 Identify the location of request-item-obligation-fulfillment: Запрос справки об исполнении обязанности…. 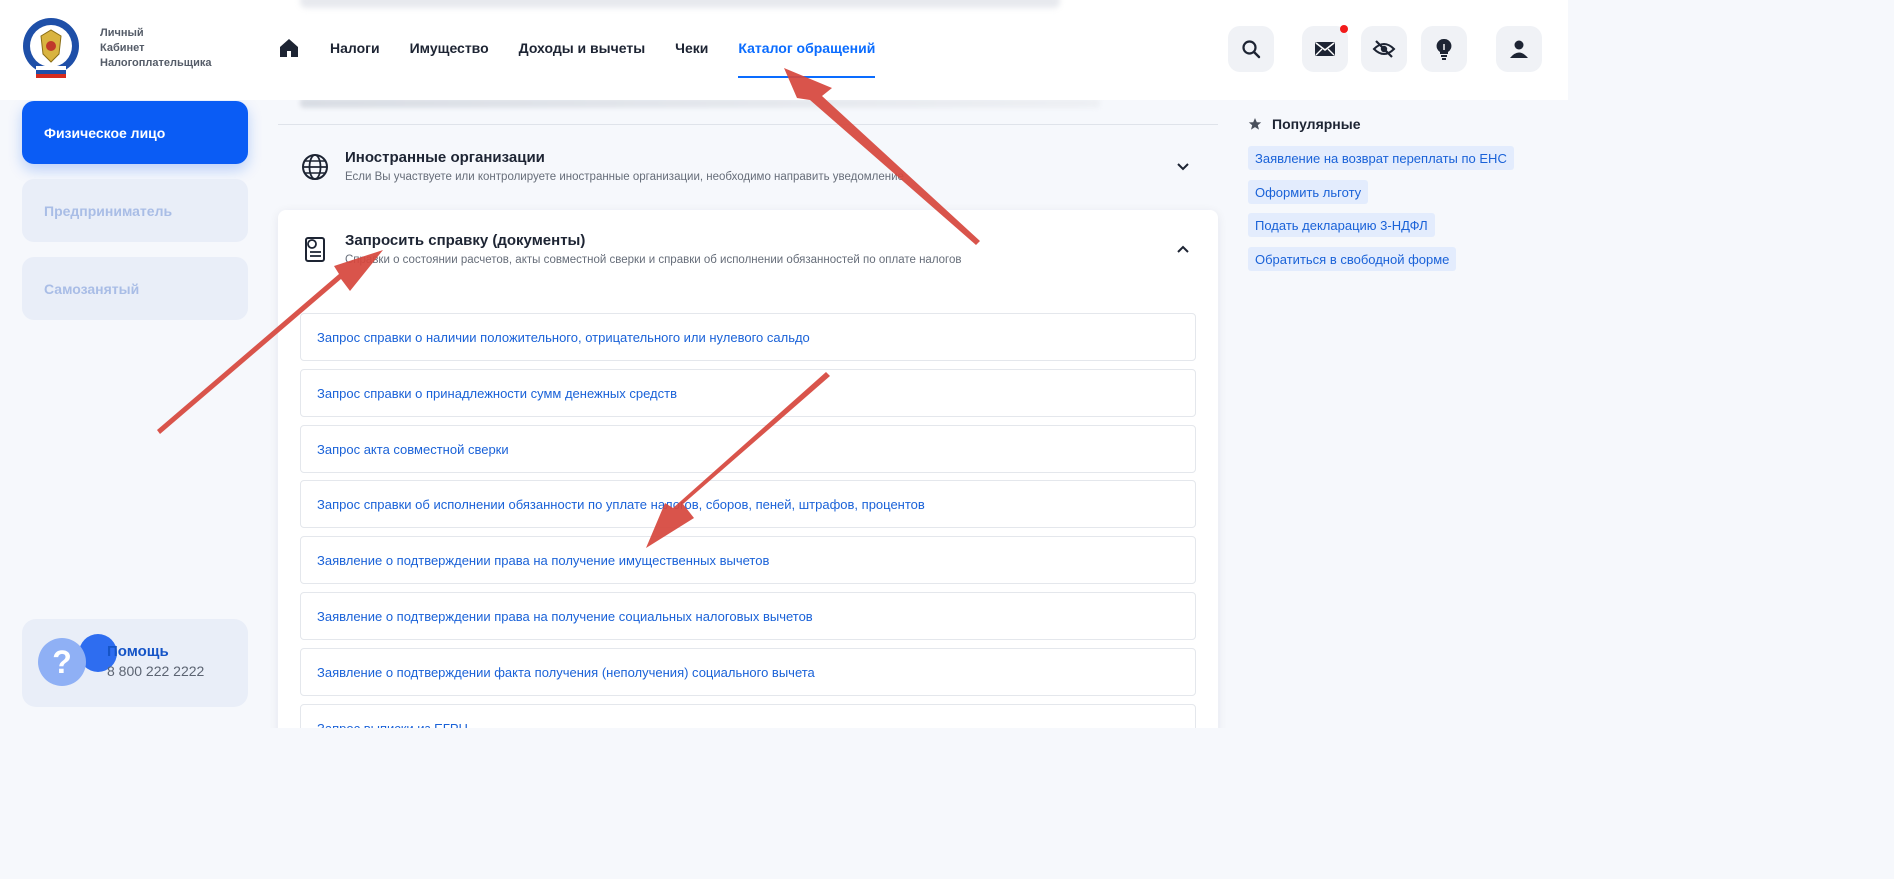
(748, 504).